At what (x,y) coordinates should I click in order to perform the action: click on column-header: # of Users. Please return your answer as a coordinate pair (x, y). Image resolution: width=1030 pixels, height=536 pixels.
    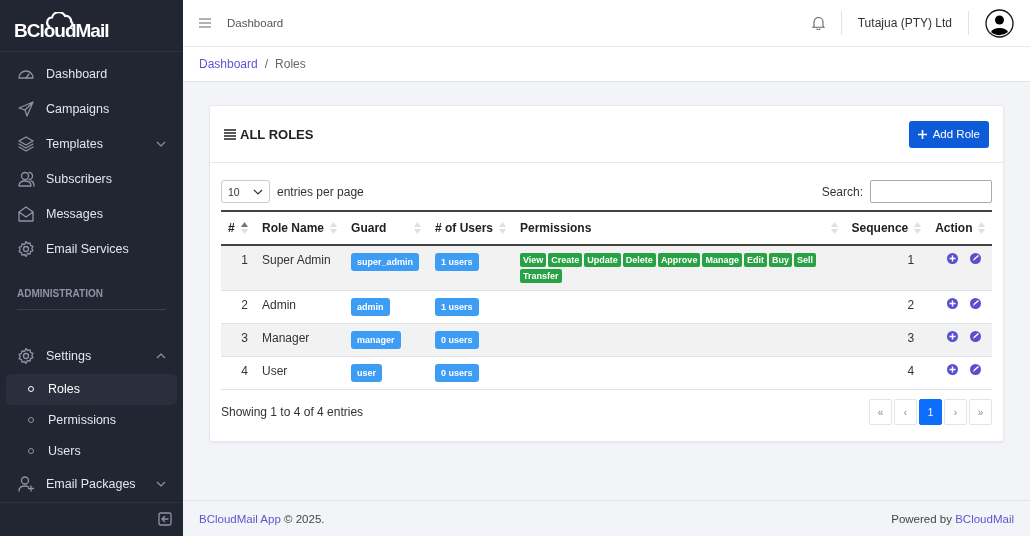
    Looking at the image, I should click on (464, 228).